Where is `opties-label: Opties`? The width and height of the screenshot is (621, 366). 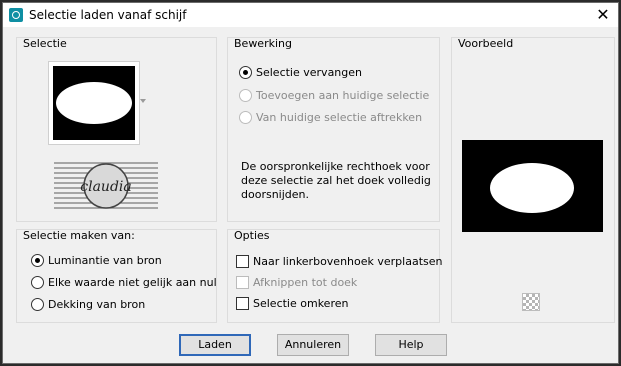
opties-label: Opties is located at coordinates (252, 235).